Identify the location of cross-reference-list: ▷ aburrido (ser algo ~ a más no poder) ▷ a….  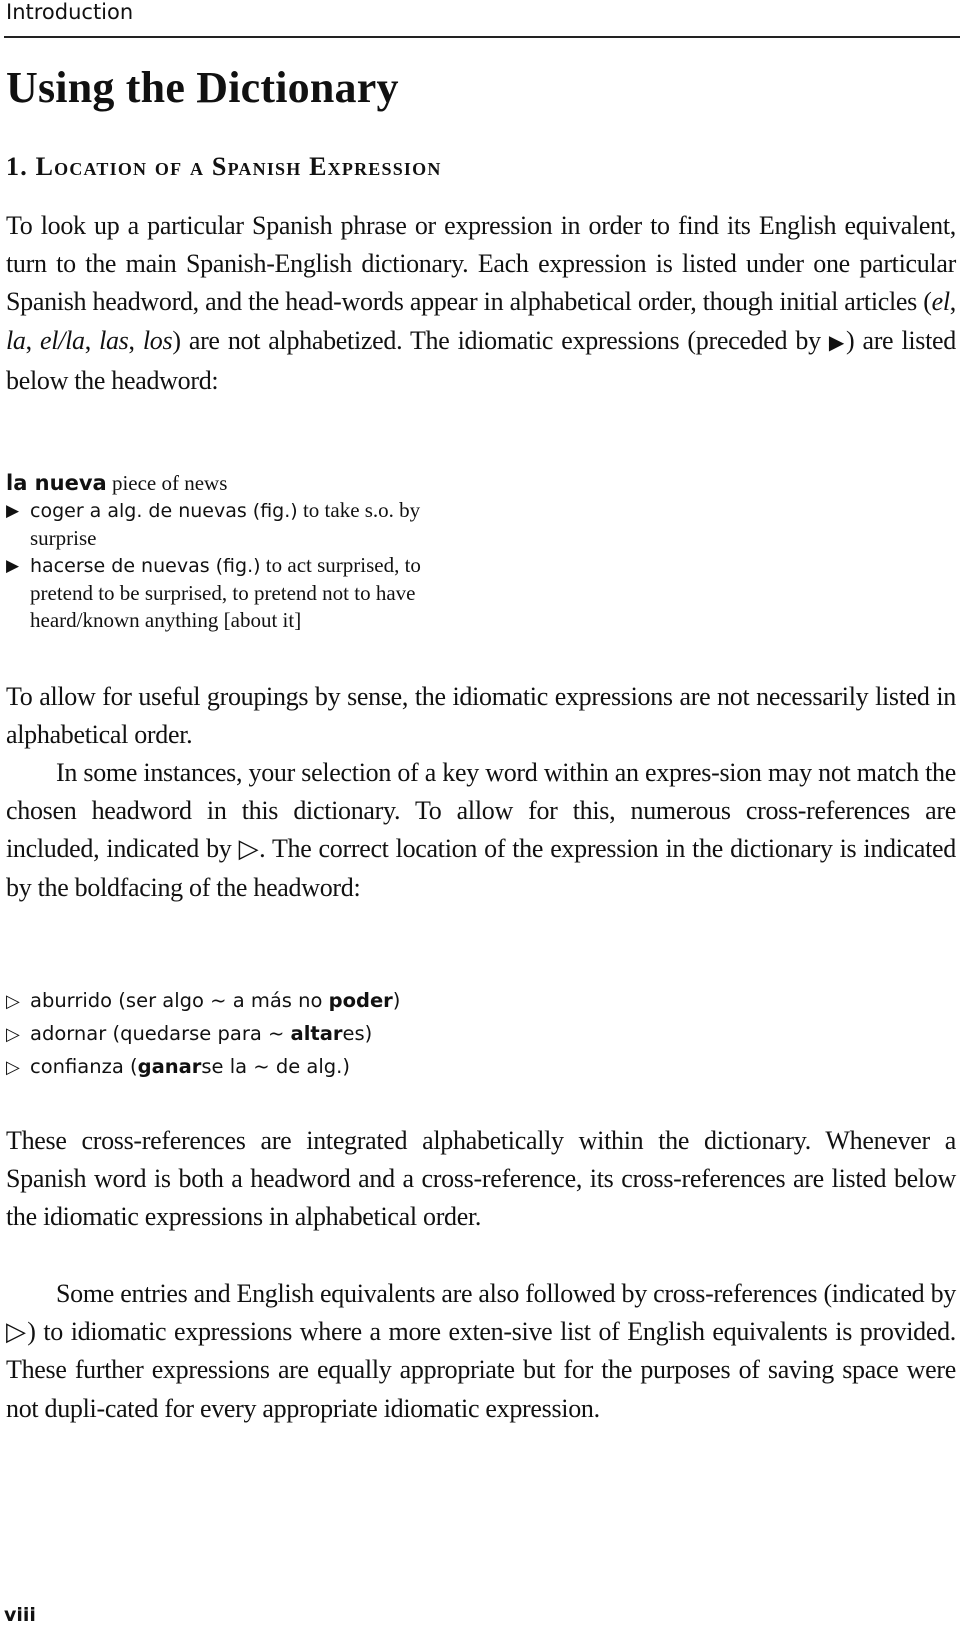
(203, 1034).